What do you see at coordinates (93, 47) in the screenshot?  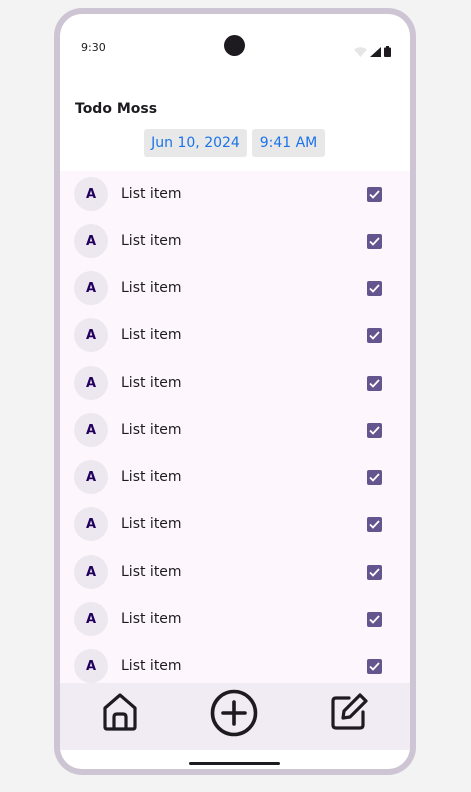 I see `status-time: 9:30` at bounding box center [93, 47].